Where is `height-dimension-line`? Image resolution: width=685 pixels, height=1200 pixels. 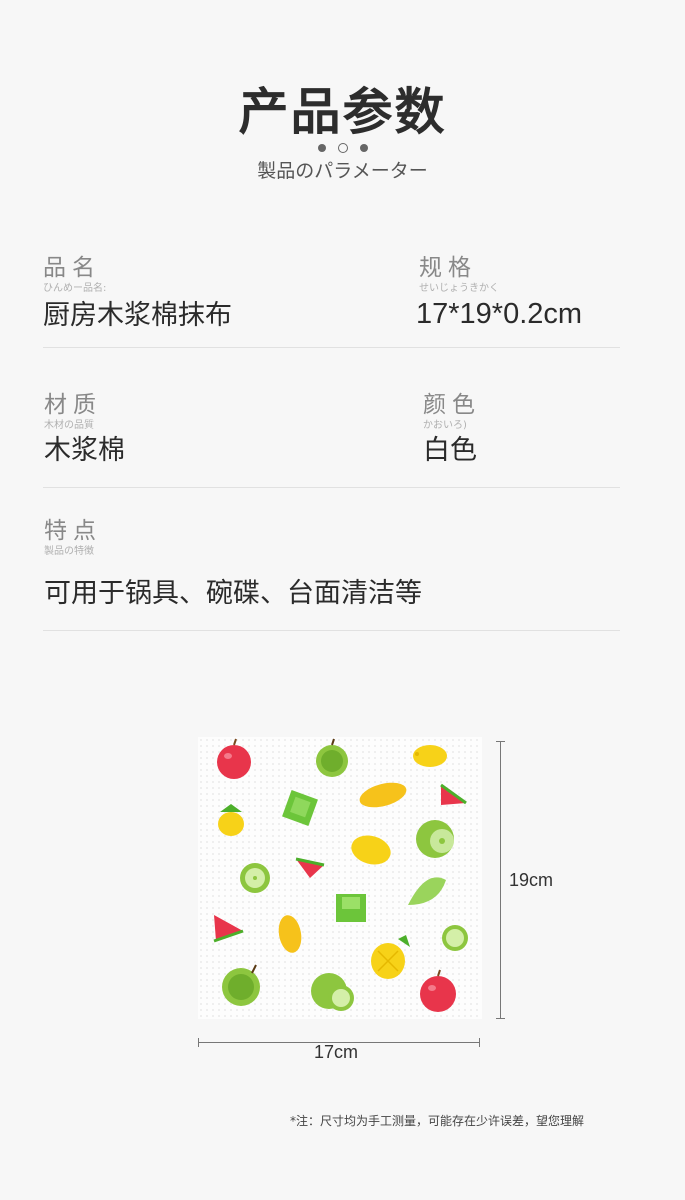
height-dimension-line is located at coordinates (501, 880).